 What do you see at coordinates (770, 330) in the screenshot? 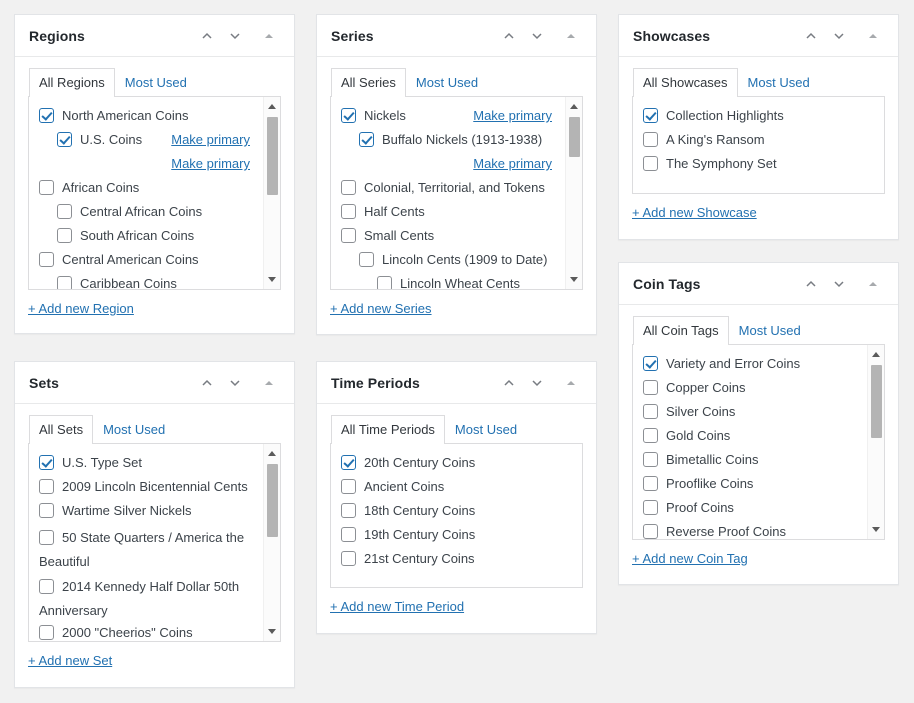
I see `tab-most-used-coin-tags: Most Used` at bounding box center [770, 330].